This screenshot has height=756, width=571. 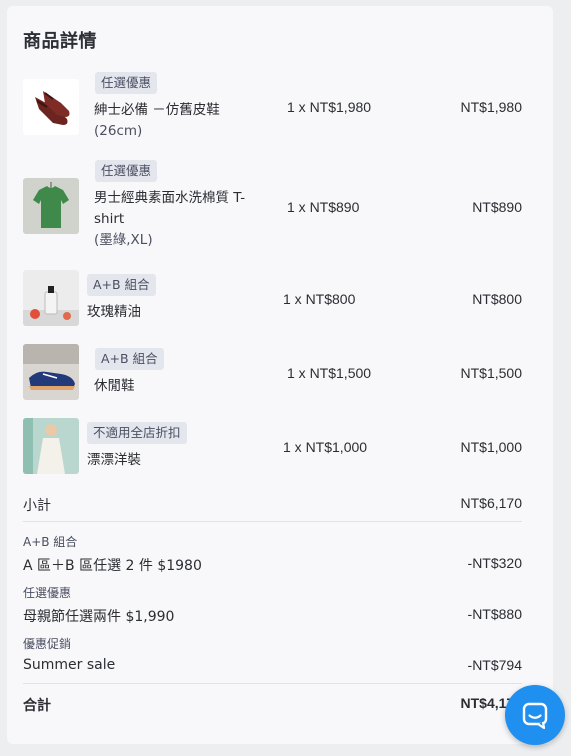 I want to click on discount-category: A+B 組合, so click(x=50, y=542).